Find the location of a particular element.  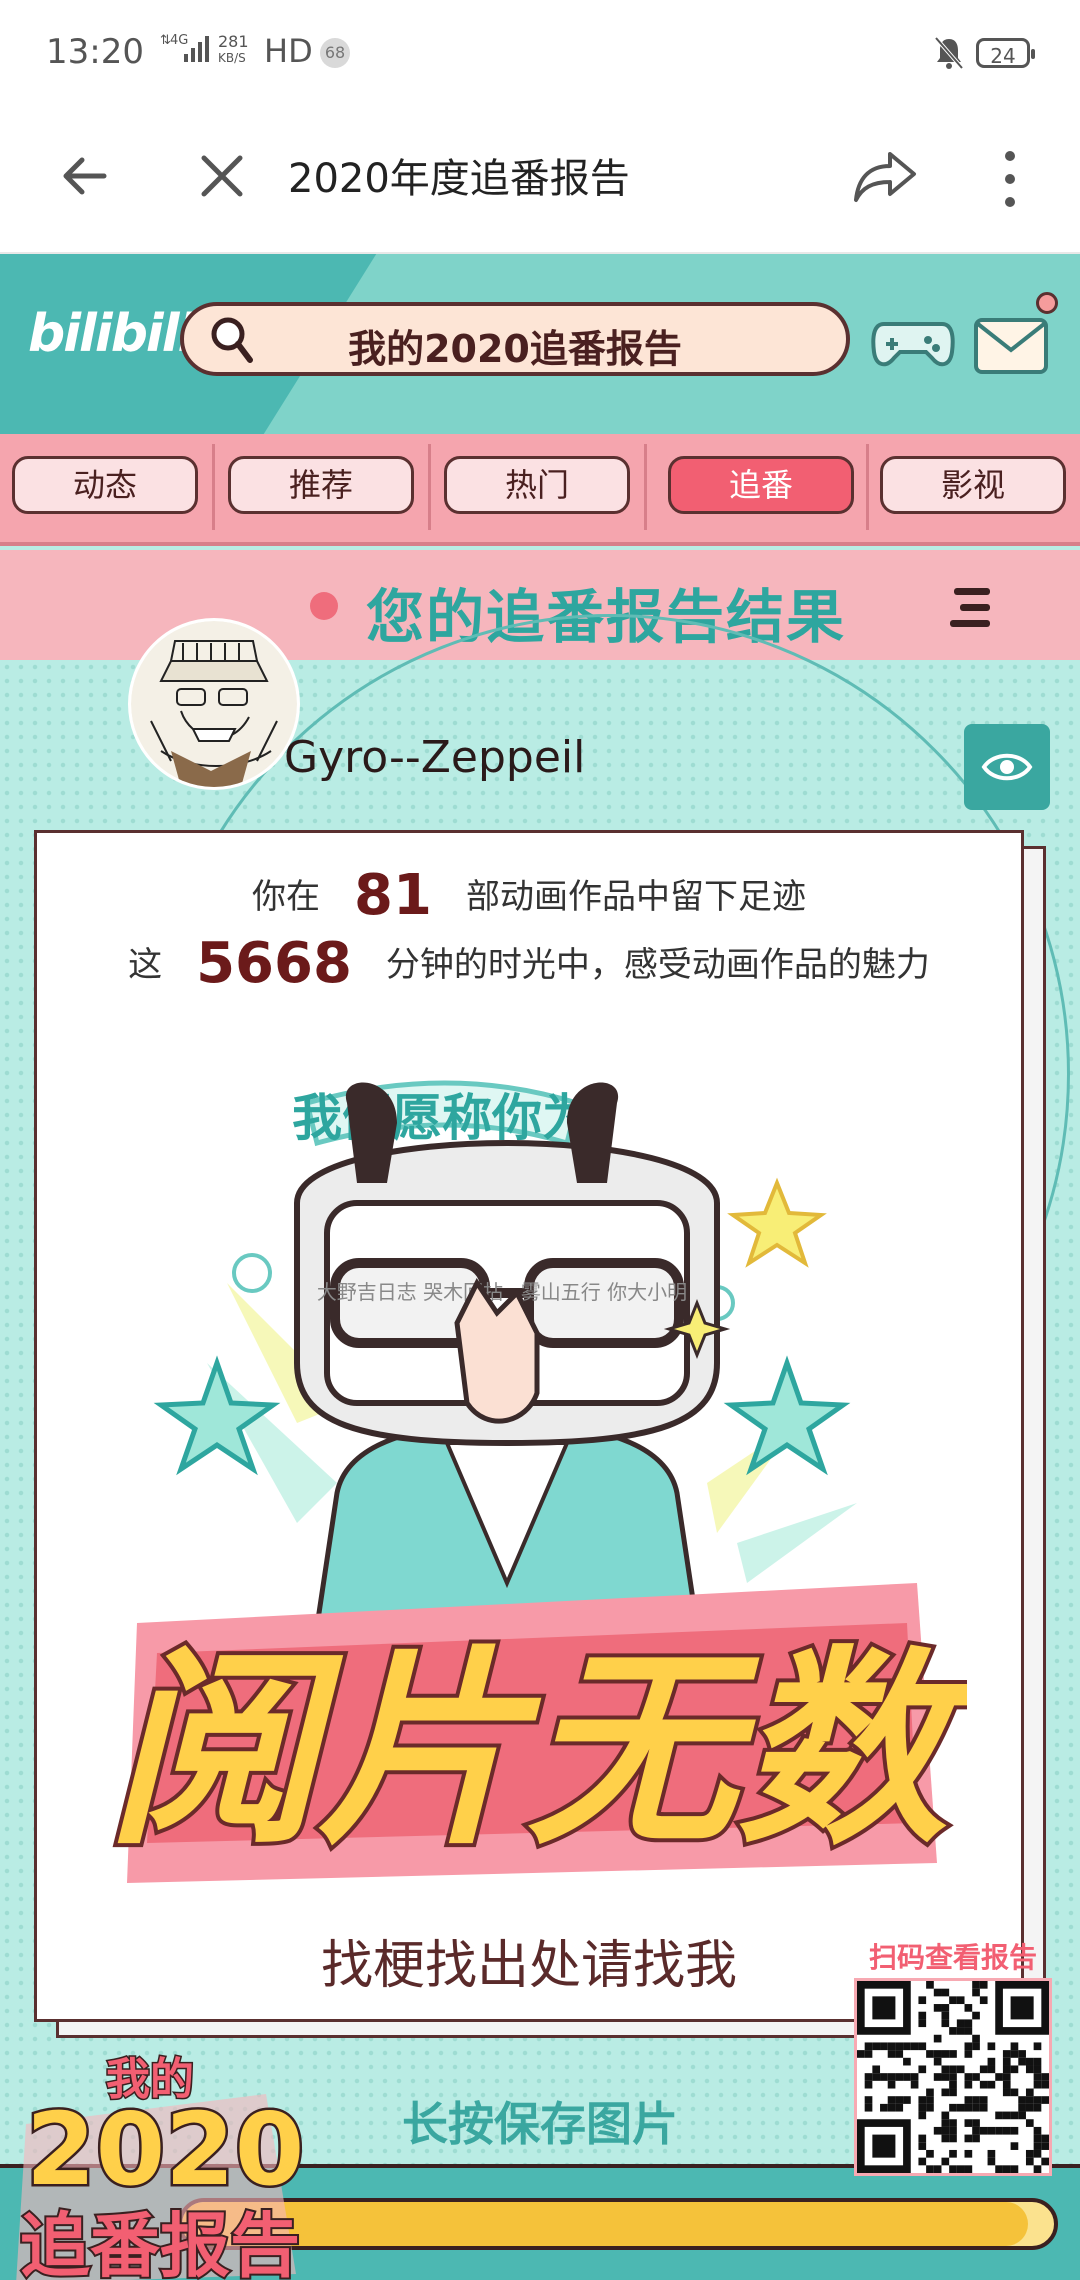

stats-line-minutes: 这 5668 分钟的时光中，感受动画作品的魅力 is located at coordinates (529, 963).